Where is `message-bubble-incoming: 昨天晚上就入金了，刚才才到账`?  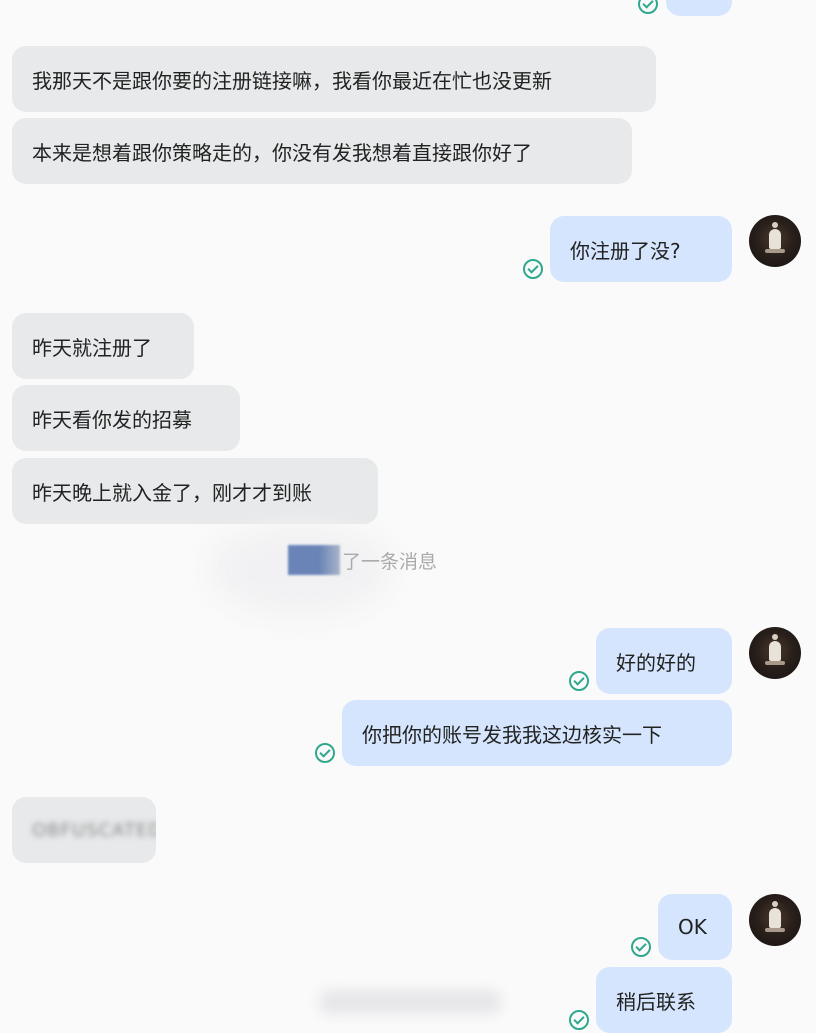 message-bubble-incoming: 昨天晚上就入金了，刚才才到账 is located at coordinates (195, 491).